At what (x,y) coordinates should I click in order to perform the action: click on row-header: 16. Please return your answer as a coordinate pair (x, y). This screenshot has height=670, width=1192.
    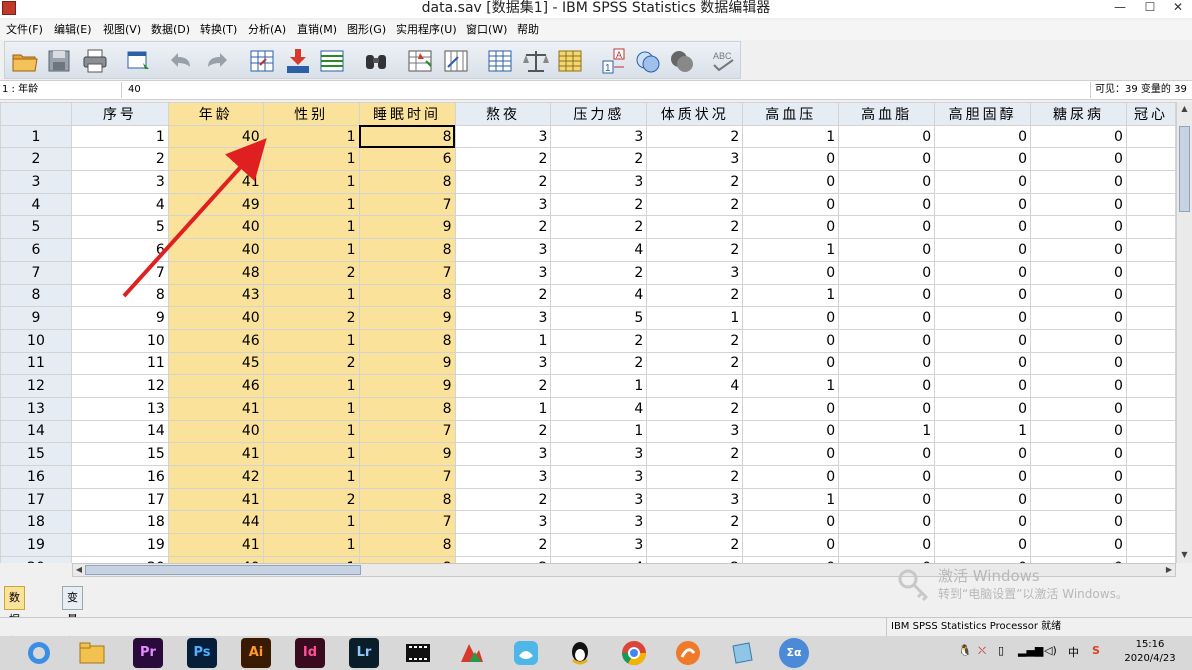
    Looking at the image, I should click on (36, 477).